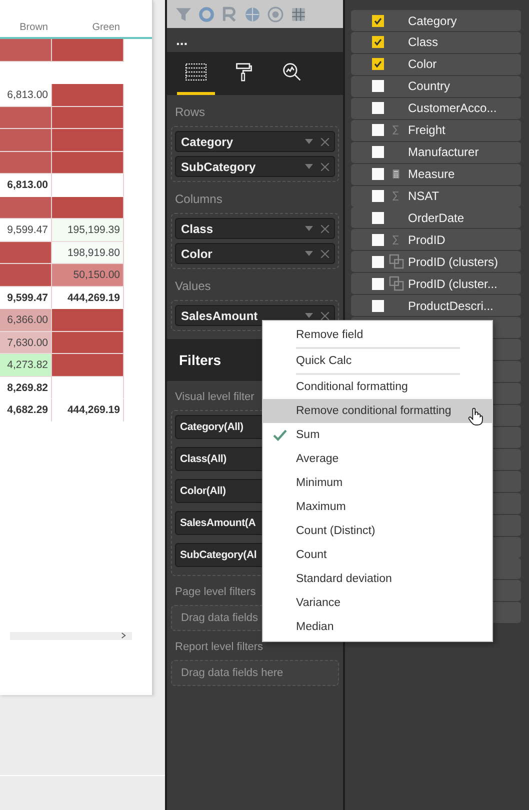  What do you see at coordinates (377, 531) in the screenshot?
I see `menu-item: Count (Distinct)` at bounding box center [377, 531].